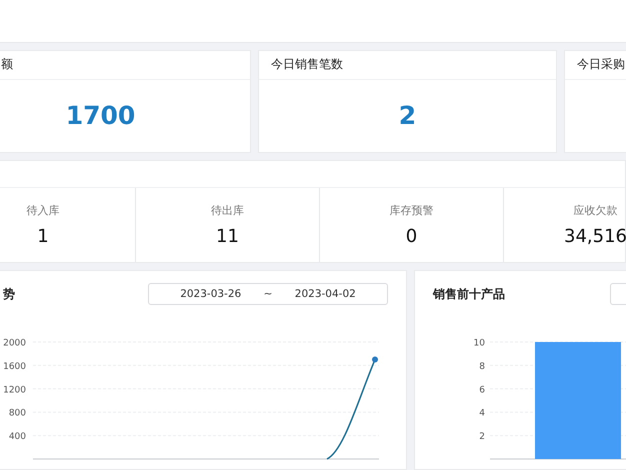  I want to click on axis-tick-label: 2000, so click(14, 343).